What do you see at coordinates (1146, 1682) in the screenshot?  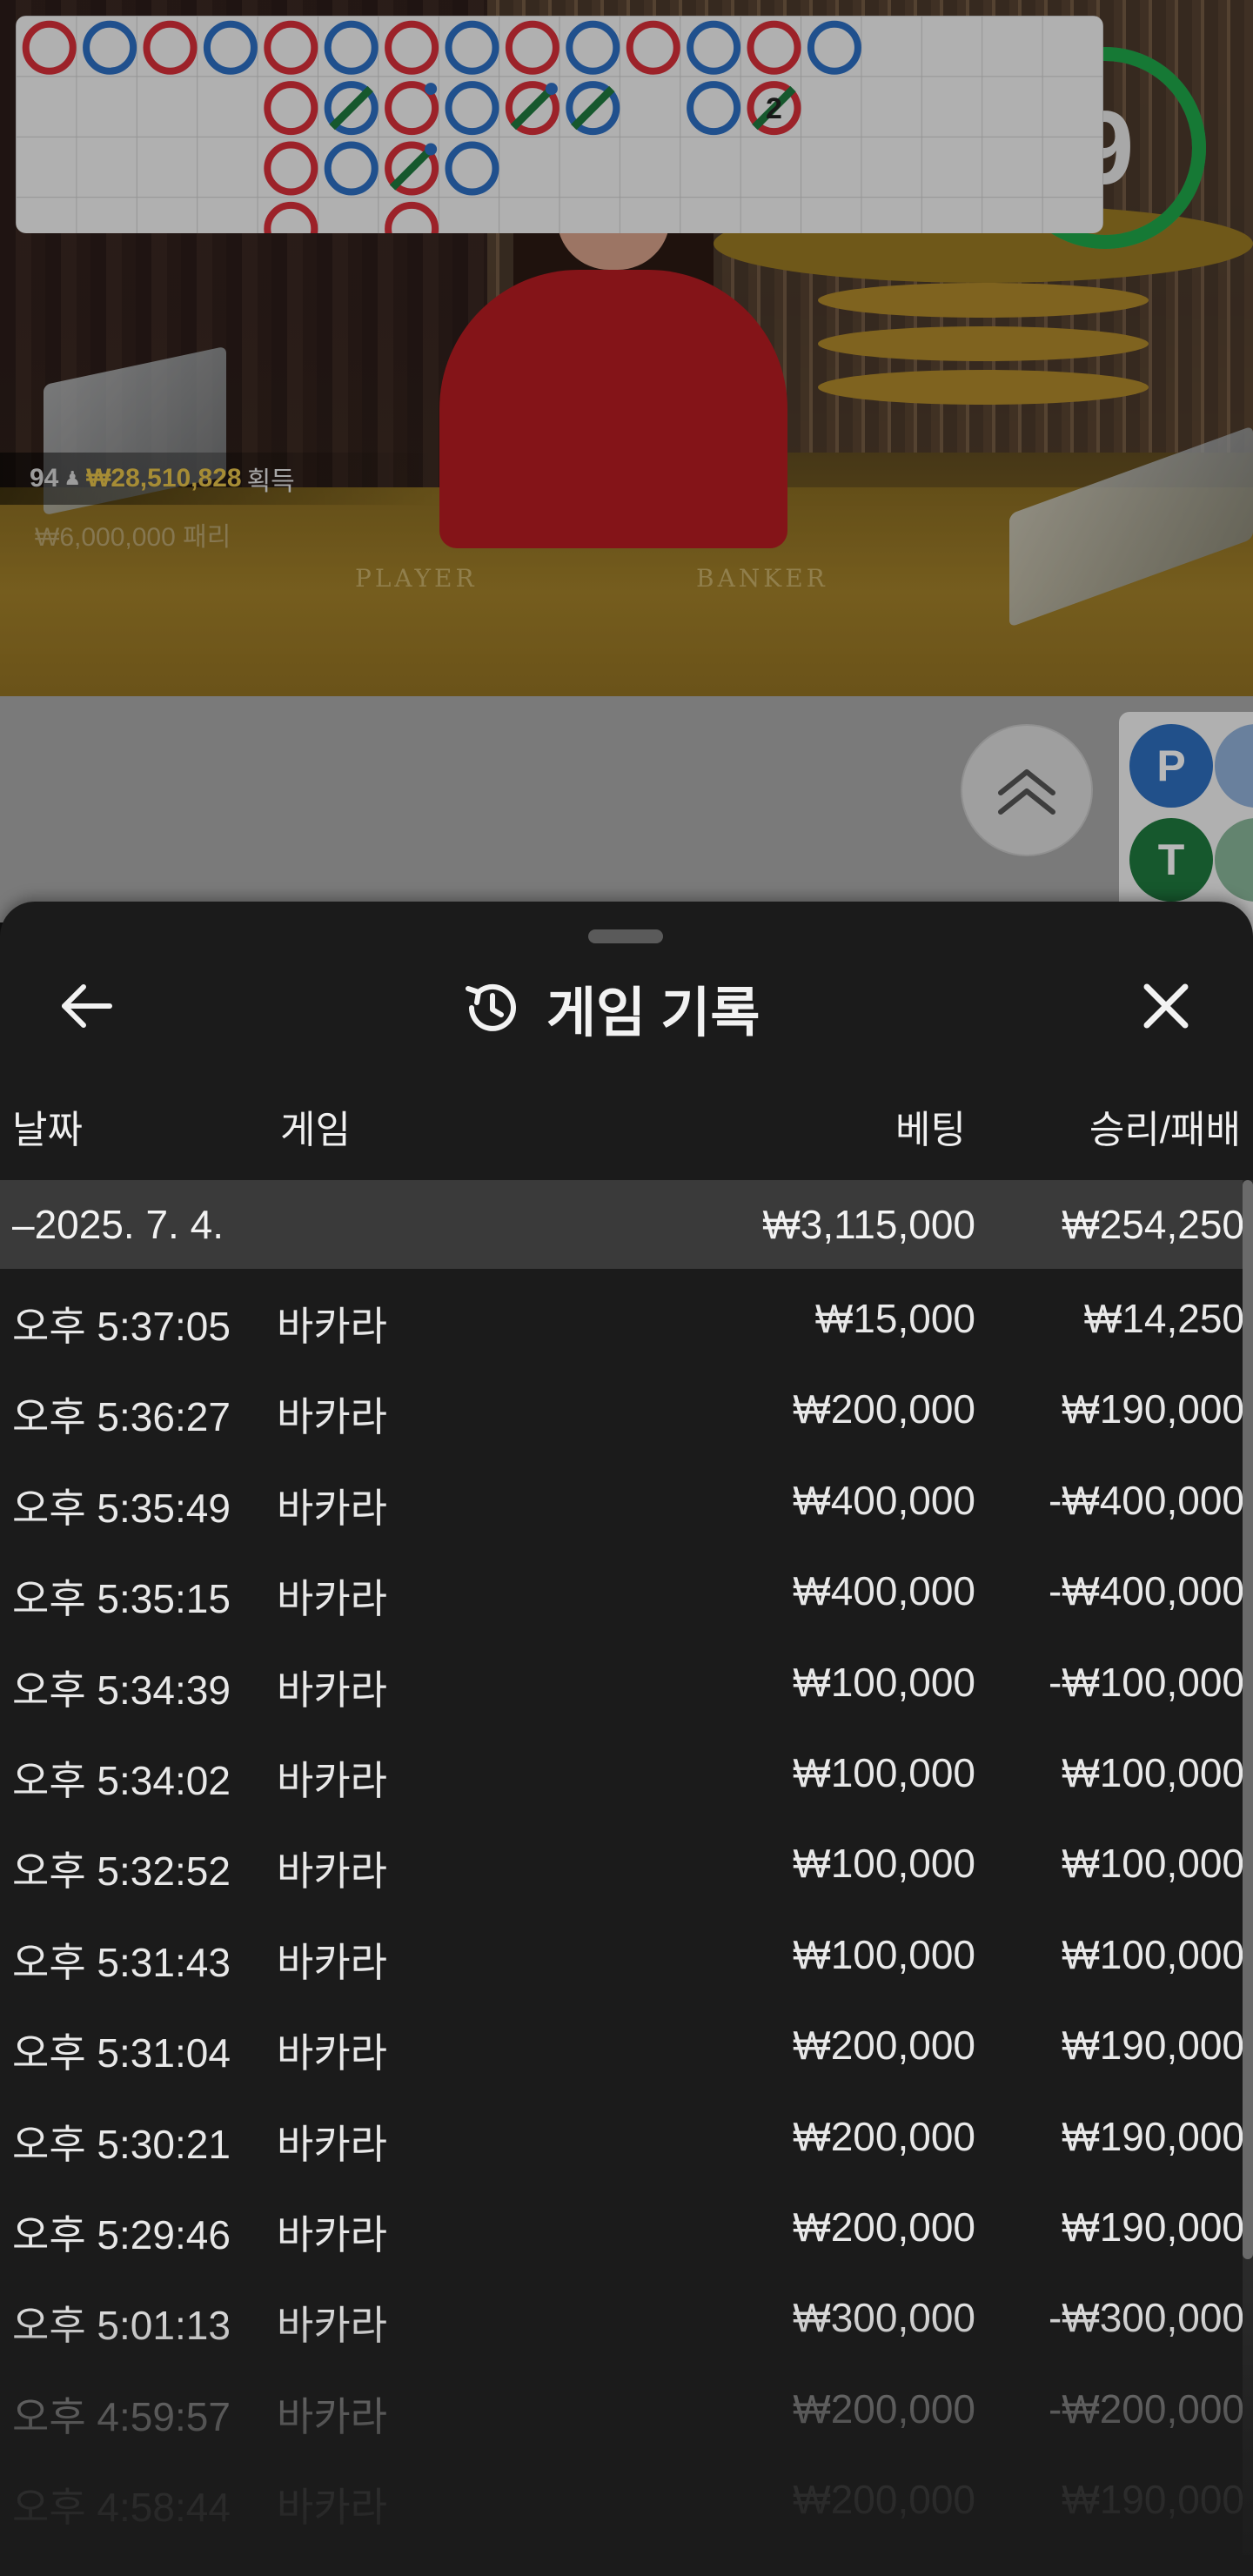 I see `row-result: -₩100,000` at bounding box center [1146, 1682].